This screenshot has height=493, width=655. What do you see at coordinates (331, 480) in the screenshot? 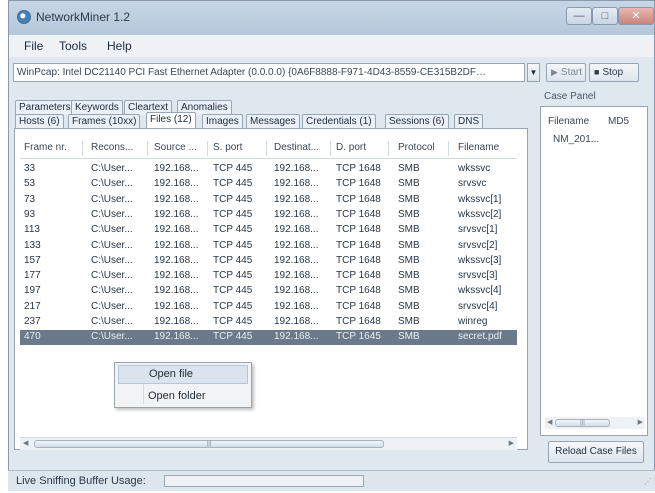
I see `status-bar: Live Sniffing Buffer Usage: ⋰` at bounding box center [331, 480].